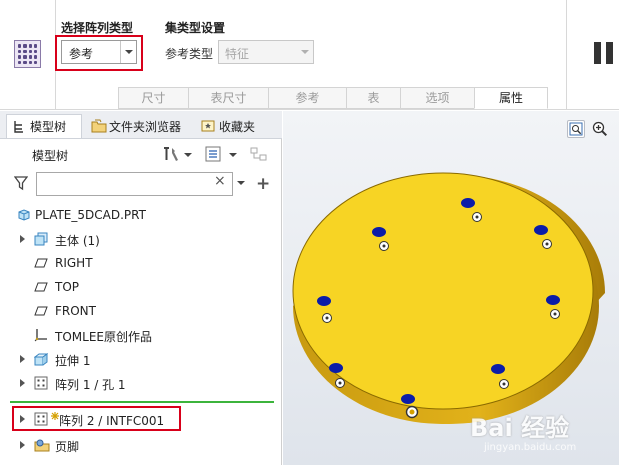 The image size is (619, 465). What do you see at coordinates (134, 184) in the screenshot?
I see `tree-search-input` at bounding box center [134, 184].